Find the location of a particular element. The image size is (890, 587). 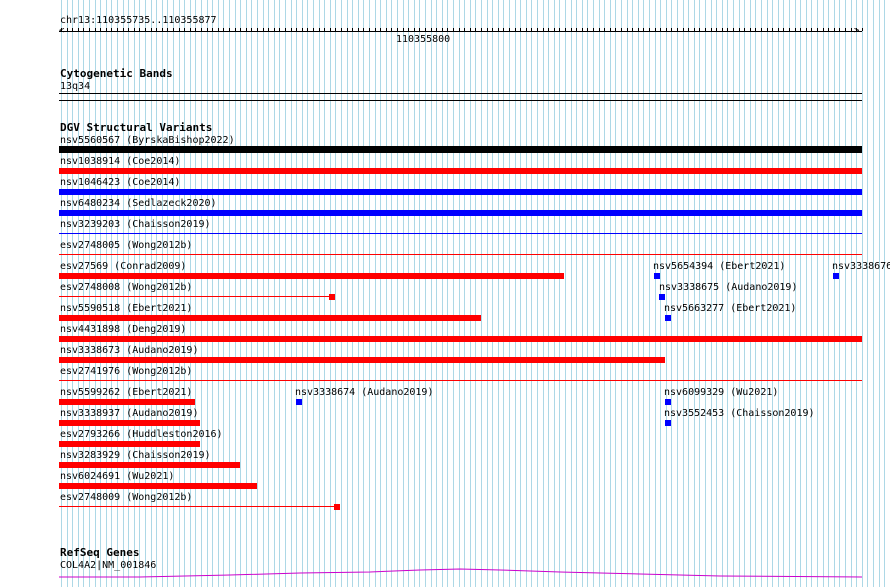

ruler-axis is located at coordinates (460, 31).